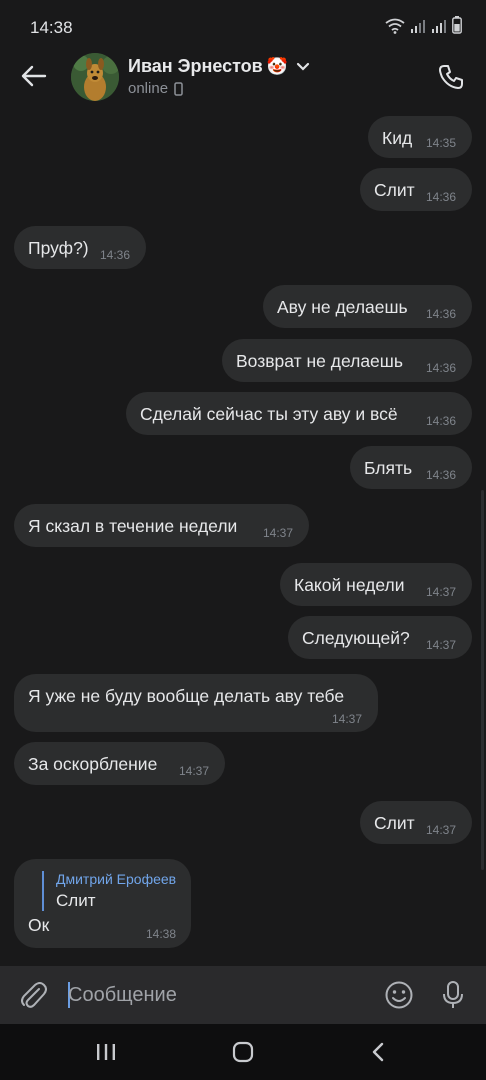 The width and height of the screenshot is (486, 1080). I want to click on home-button, so click(243, 1052).